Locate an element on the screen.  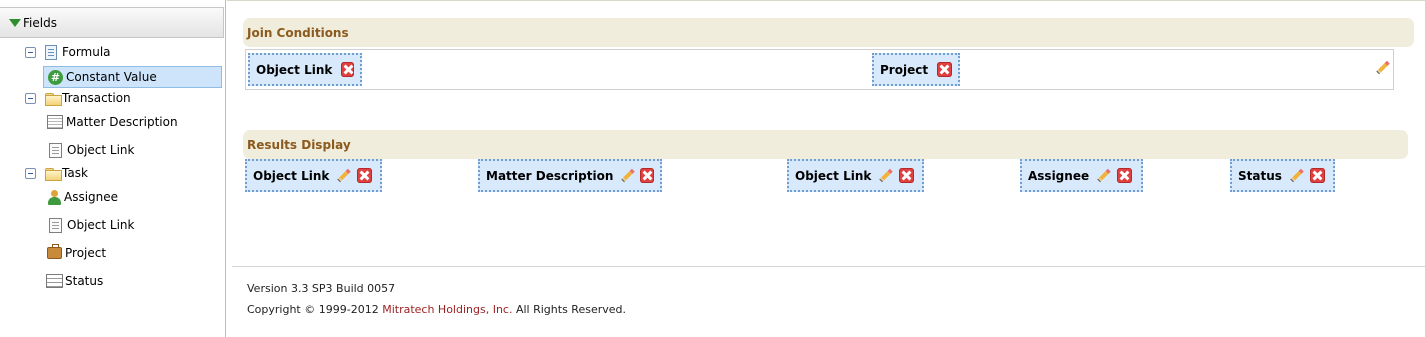
tree-node-label: Matter Description is located at coordinates (122, 122).